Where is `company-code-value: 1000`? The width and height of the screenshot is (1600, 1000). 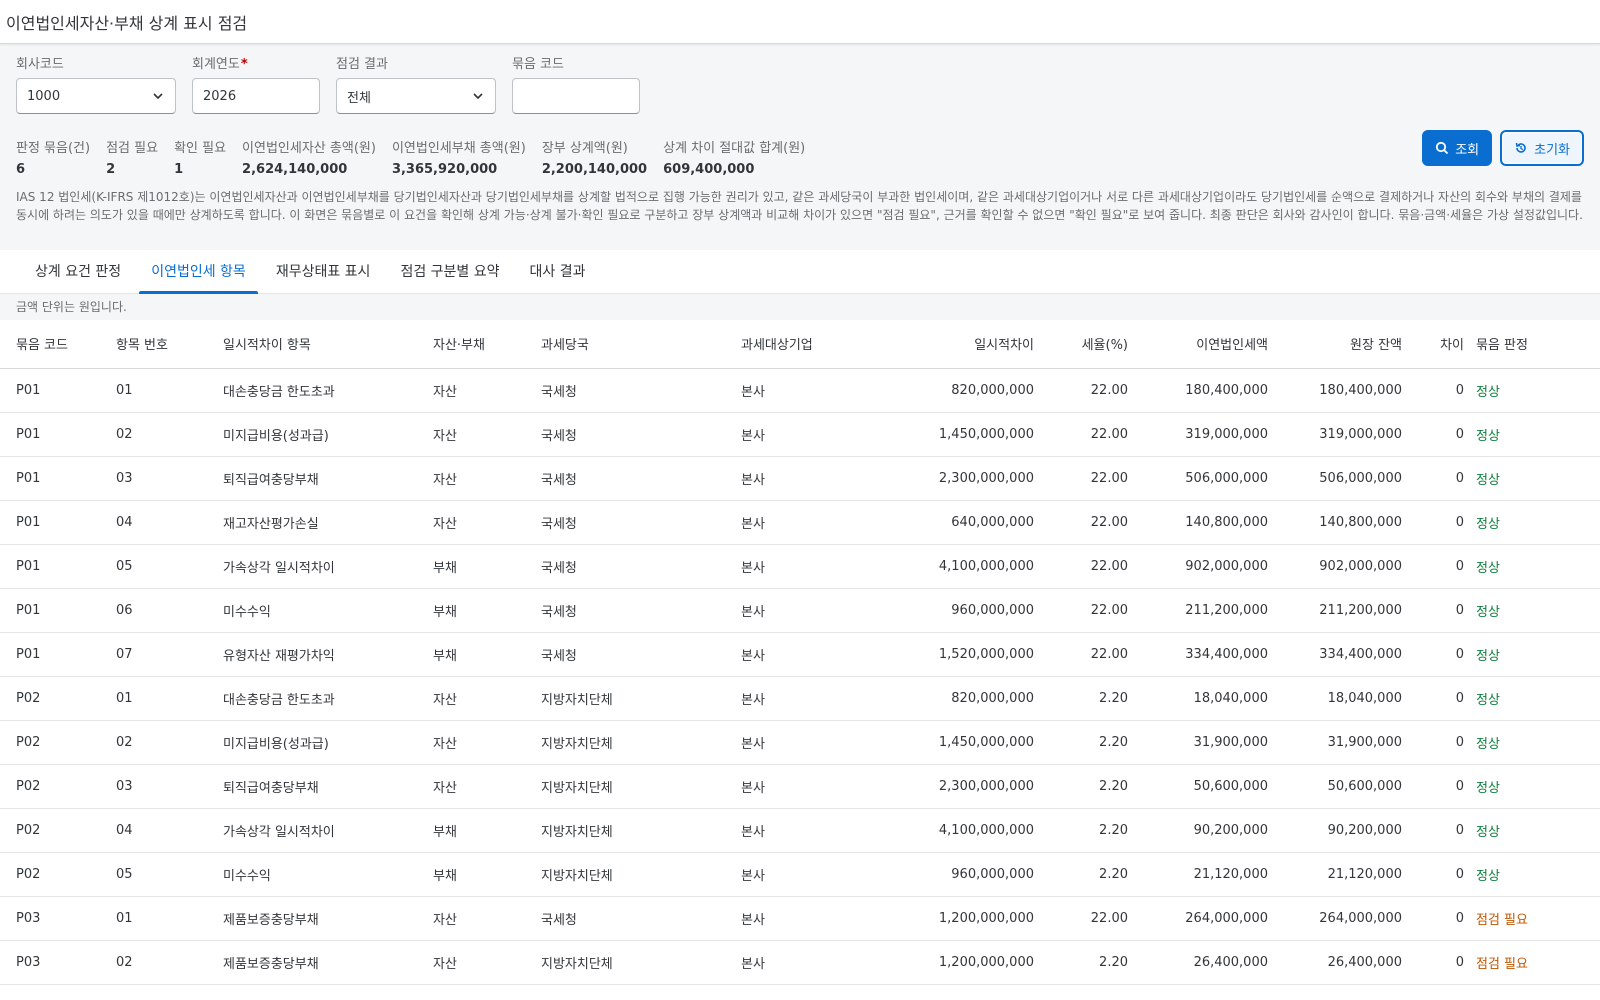
company-code-value: 1000 is located at coordinates (44, 96).